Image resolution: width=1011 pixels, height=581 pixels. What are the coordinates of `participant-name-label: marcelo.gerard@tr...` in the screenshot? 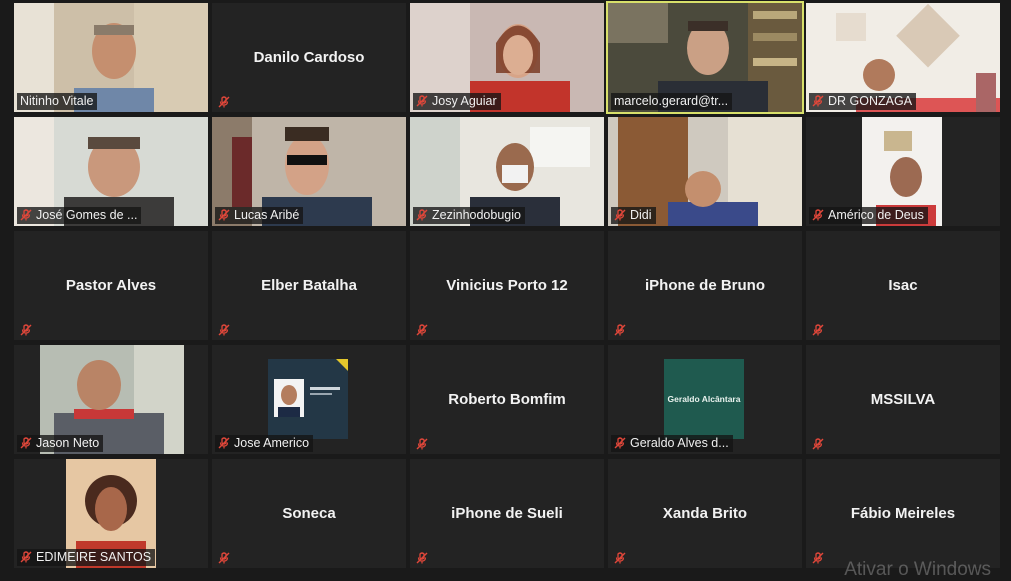 It's located at (672, 101).